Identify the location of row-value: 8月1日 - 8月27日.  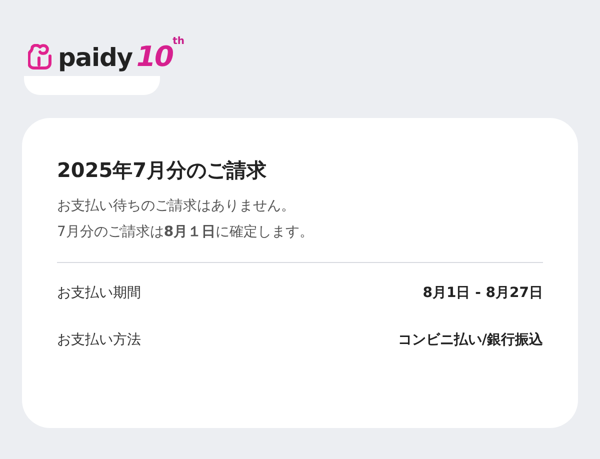
(482, 293).